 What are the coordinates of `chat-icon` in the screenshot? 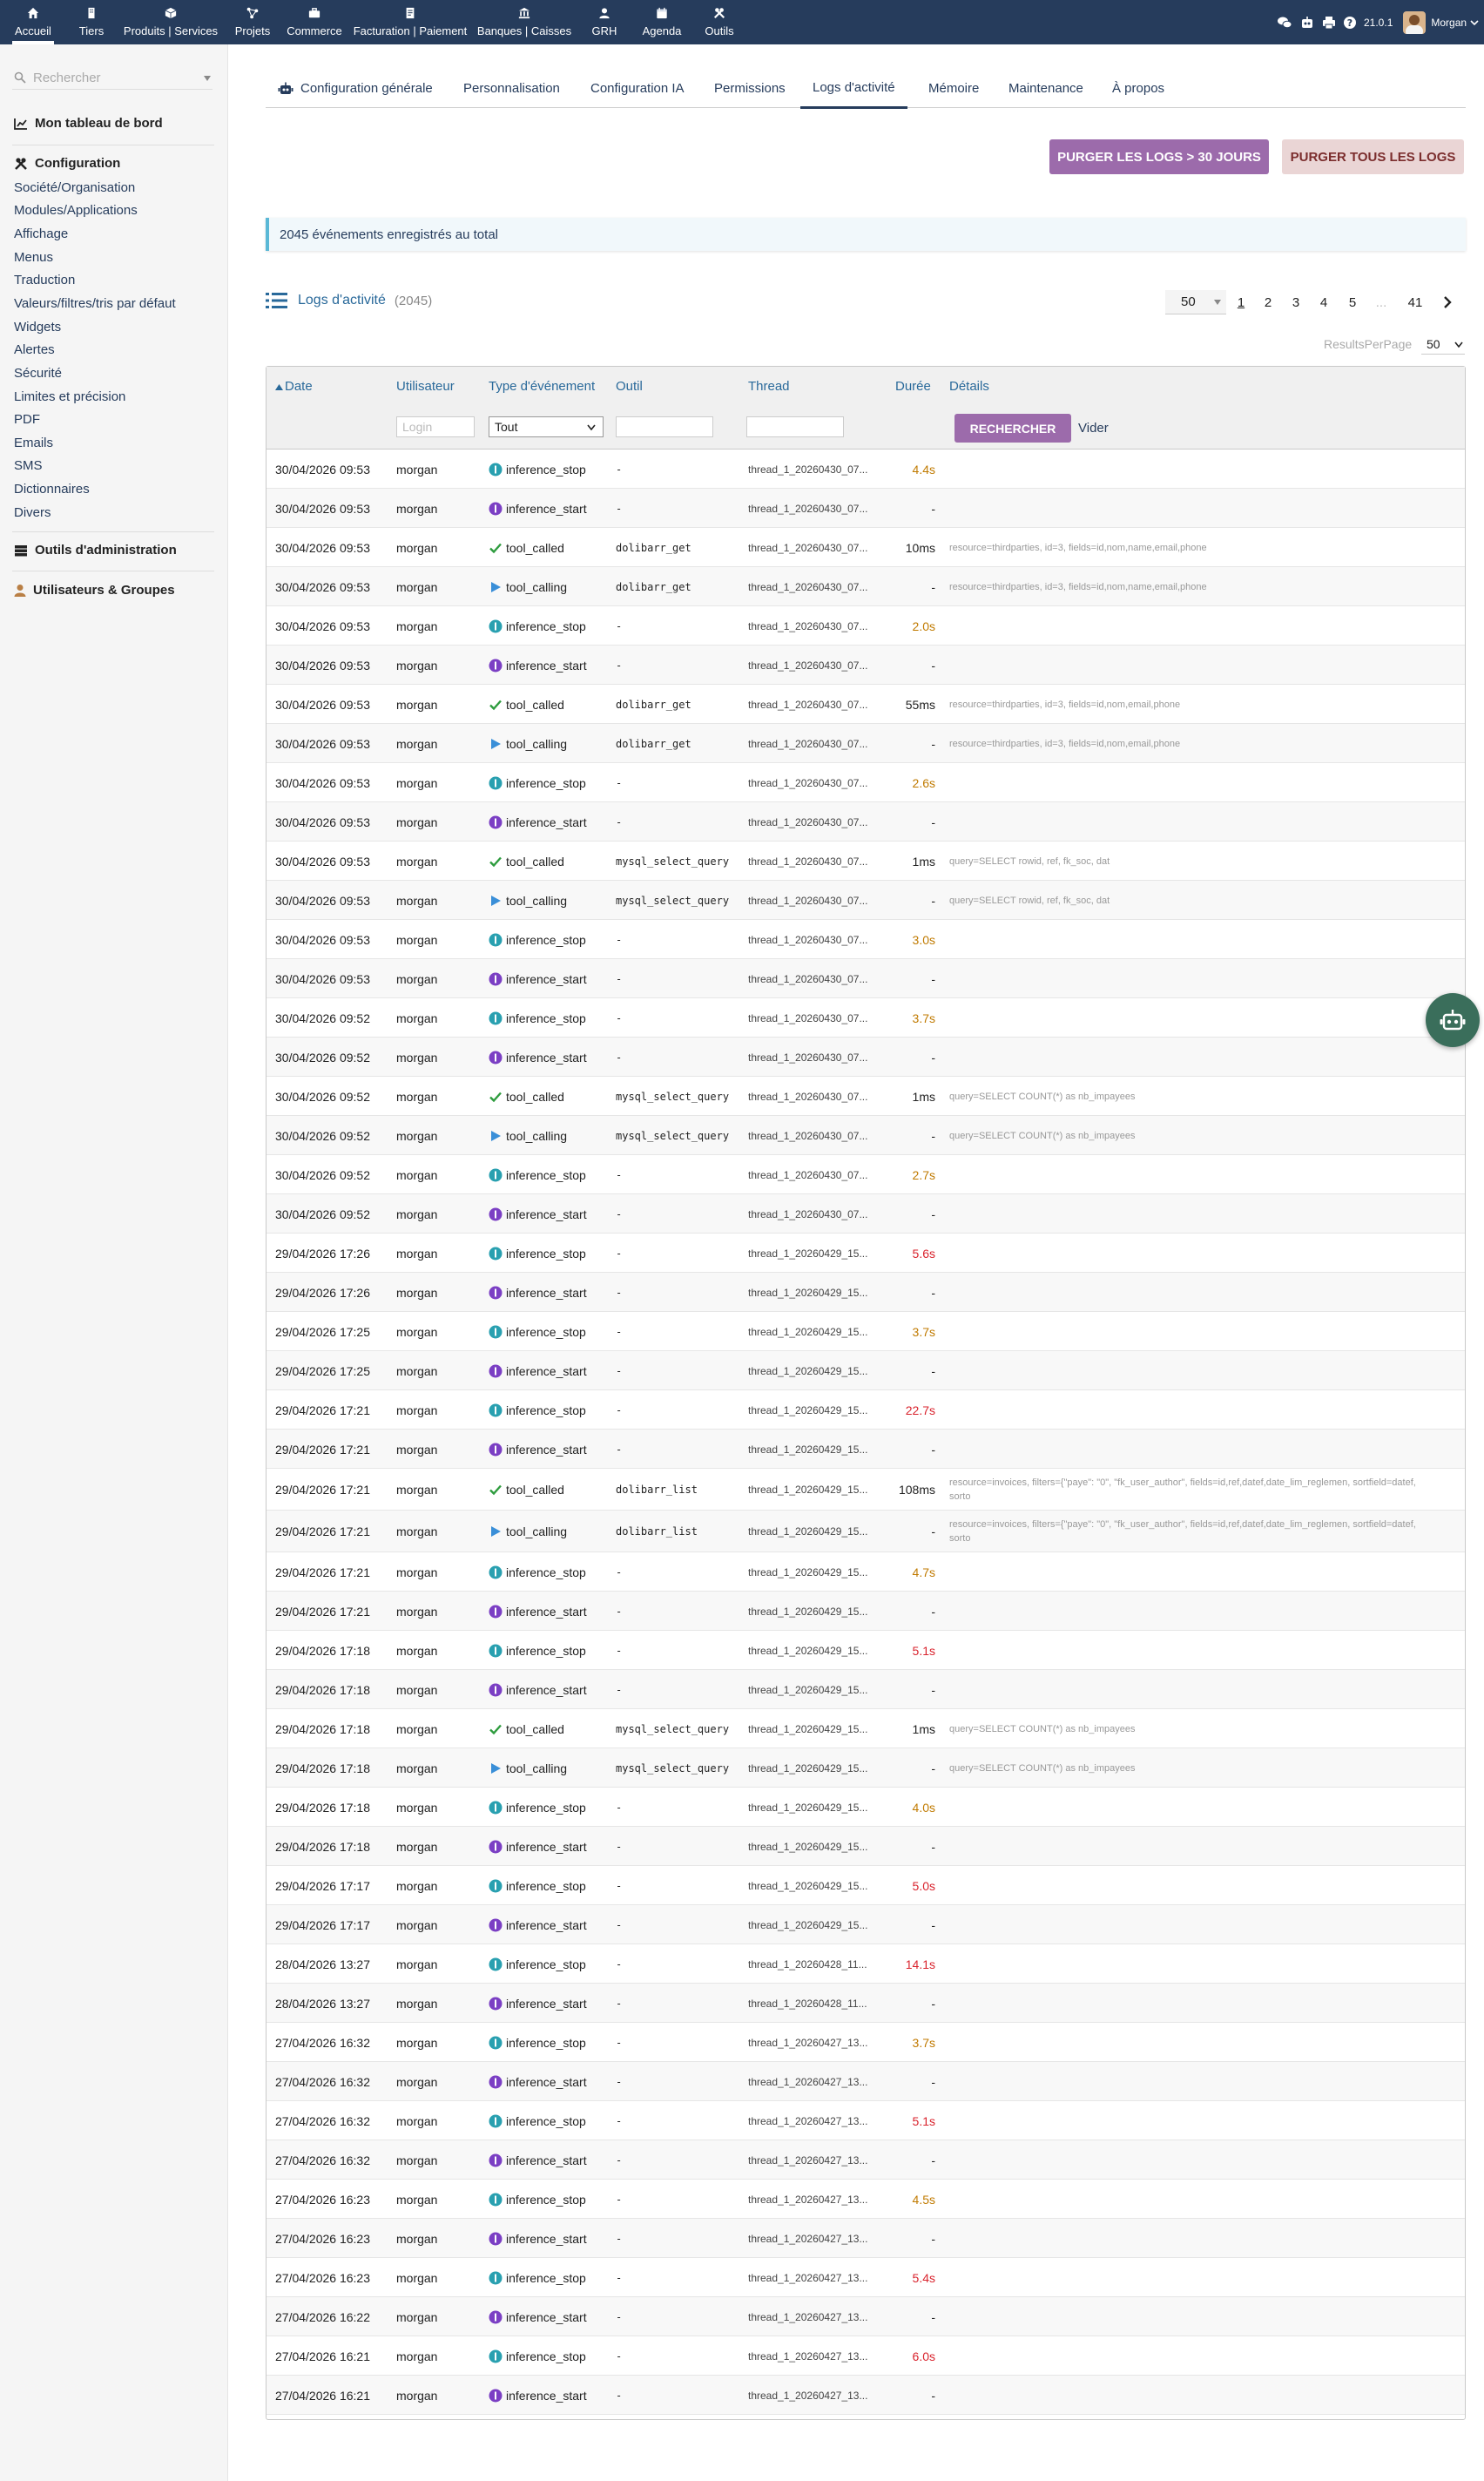 It's located at (1284, 23).